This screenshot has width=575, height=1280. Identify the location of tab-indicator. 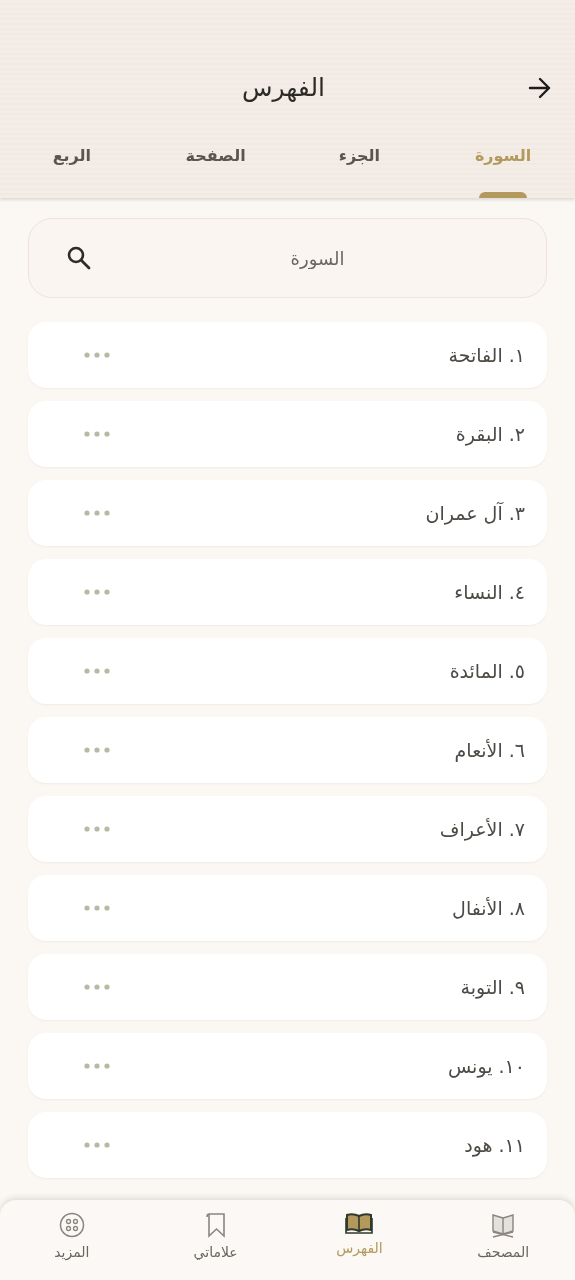
(503, 195).